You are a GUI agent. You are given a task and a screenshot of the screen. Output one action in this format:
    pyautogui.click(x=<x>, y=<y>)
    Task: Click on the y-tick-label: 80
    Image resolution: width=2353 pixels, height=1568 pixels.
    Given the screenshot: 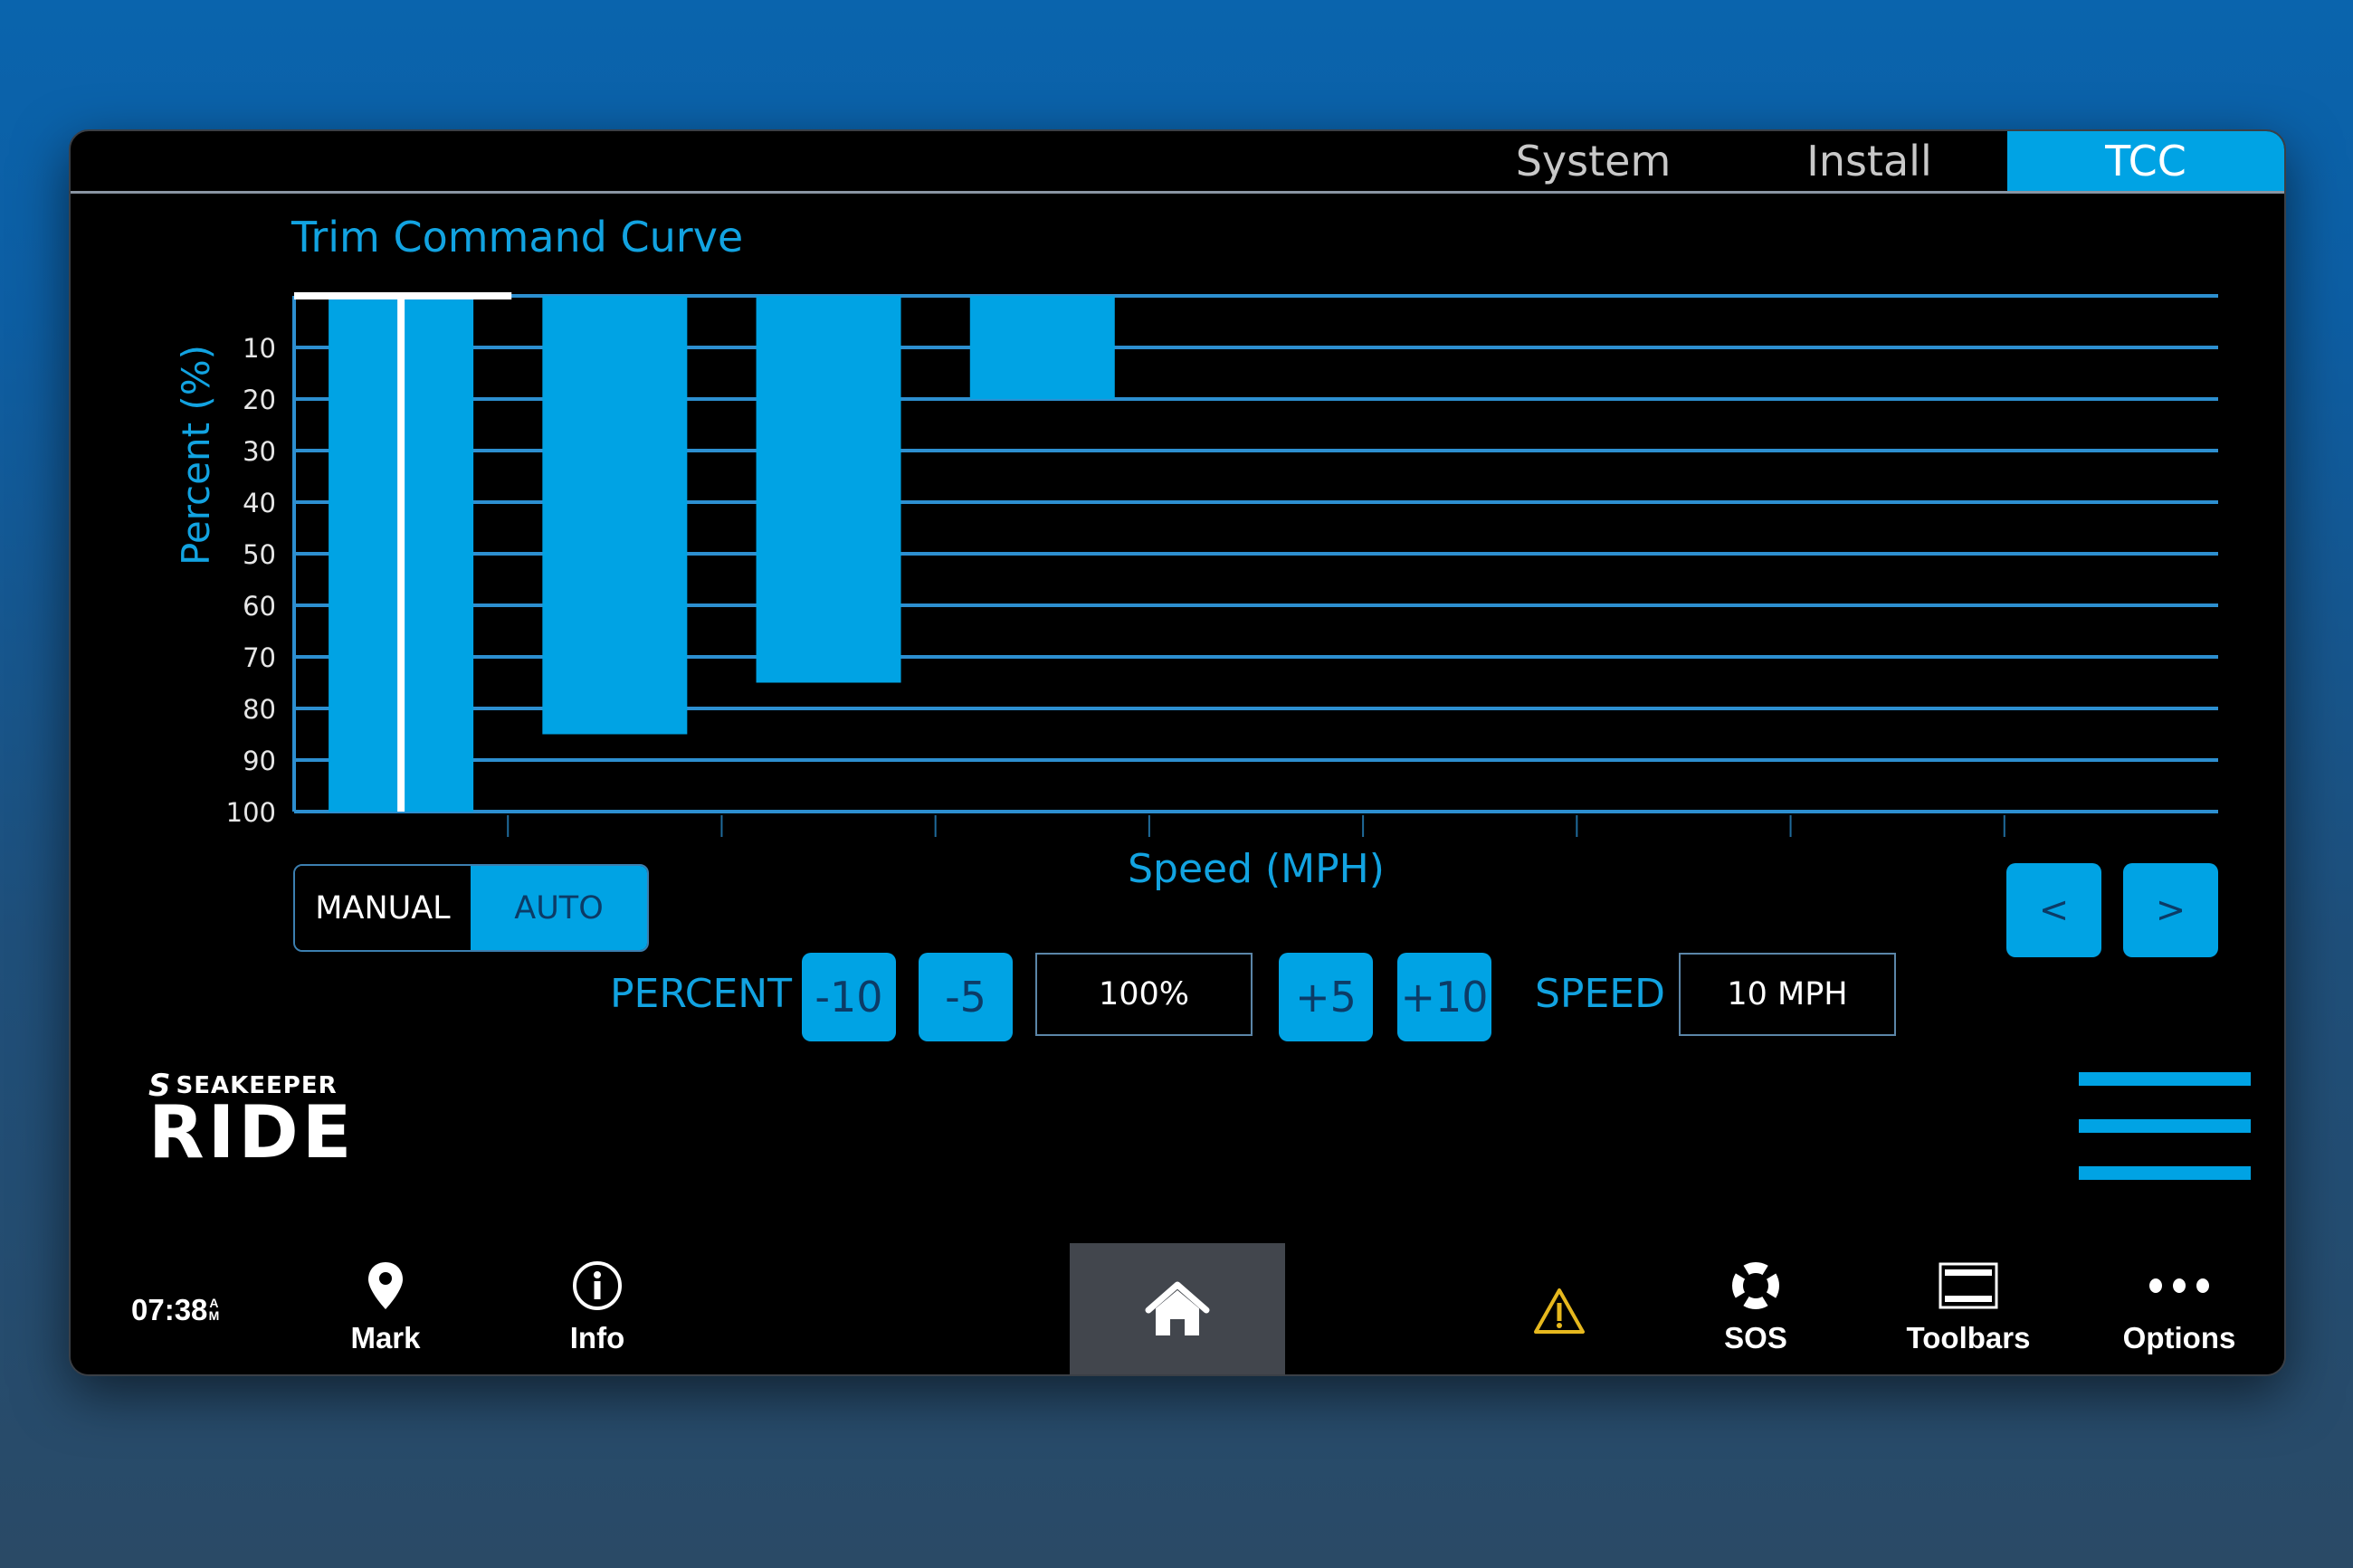 What is the action you would take?
    pyautogui.click(x=259, y=709)
    